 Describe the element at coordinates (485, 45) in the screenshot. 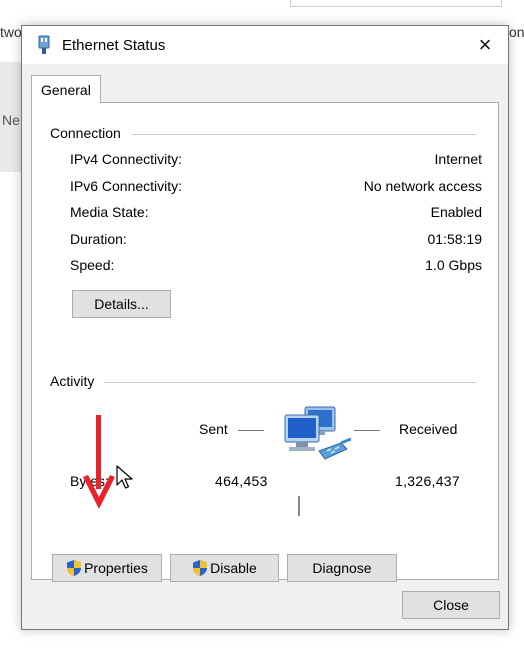

I see `close-icon: ×` at that location.